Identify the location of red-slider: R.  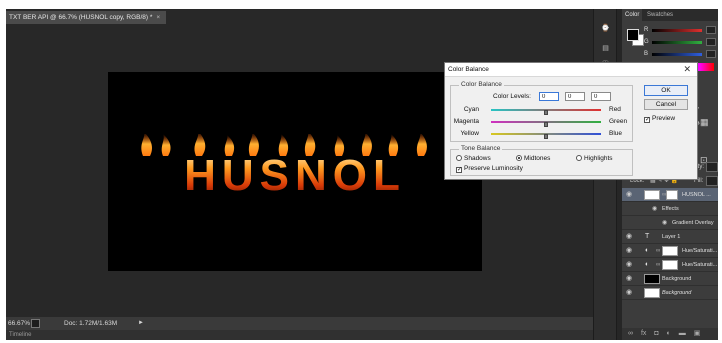
(680, 30).